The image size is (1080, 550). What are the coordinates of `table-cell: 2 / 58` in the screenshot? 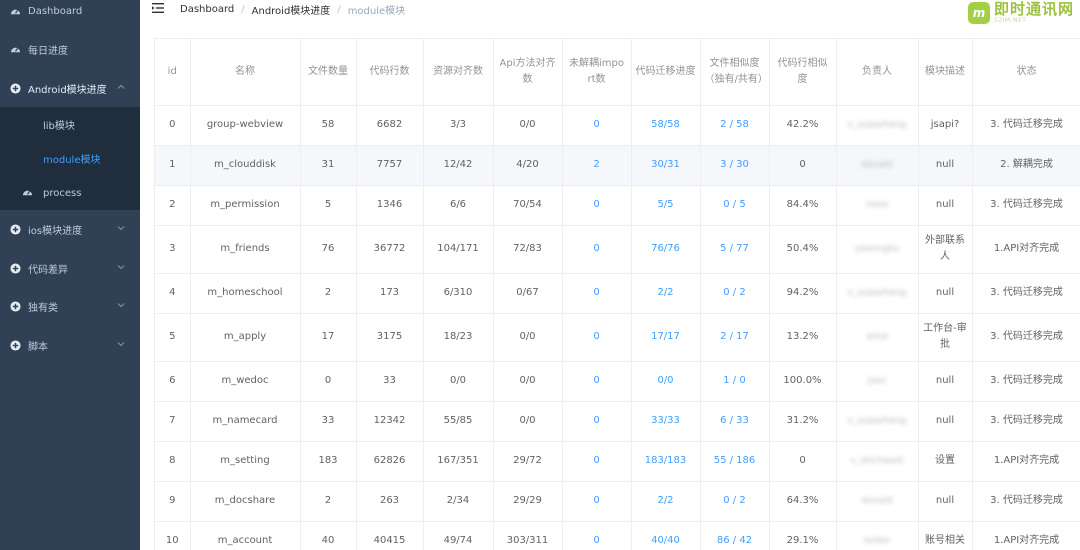 It's located at (735, 125).